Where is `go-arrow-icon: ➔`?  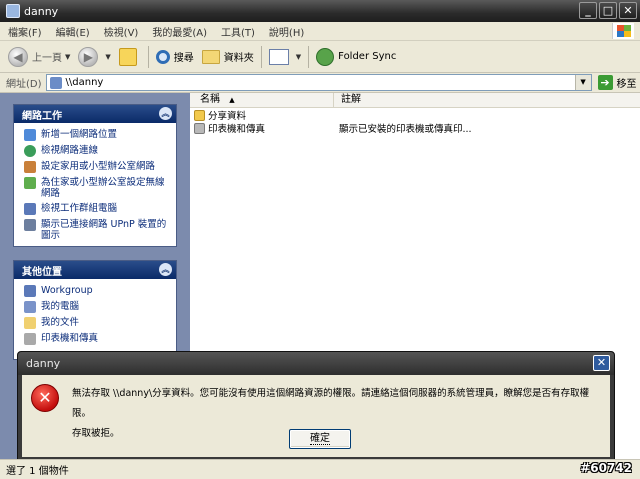 go-arrow-icon: ➔ is located at coordinates (605, 82).